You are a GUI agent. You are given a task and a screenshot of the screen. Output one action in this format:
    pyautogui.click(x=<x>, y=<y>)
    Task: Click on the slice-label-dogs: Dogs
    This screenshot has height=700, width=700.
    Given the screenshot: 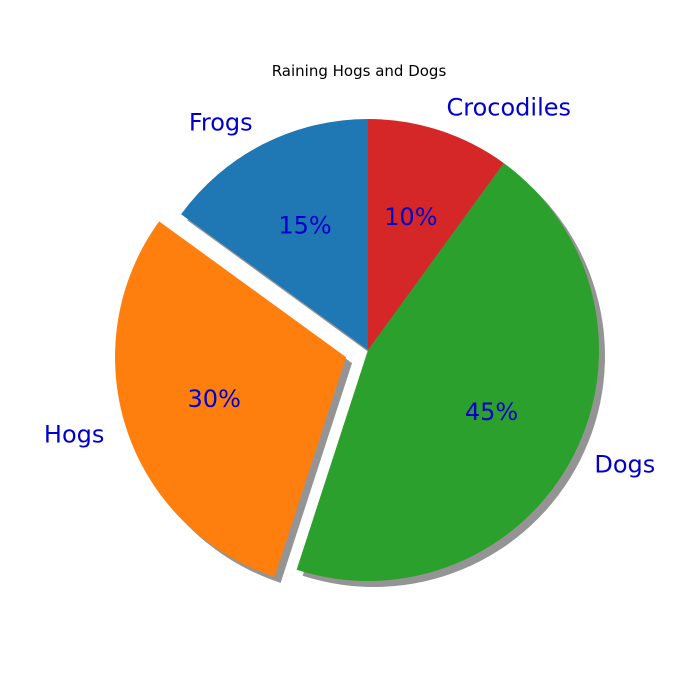 What is the action you would take?
    pyautogui.click(x=624, y=464)
    